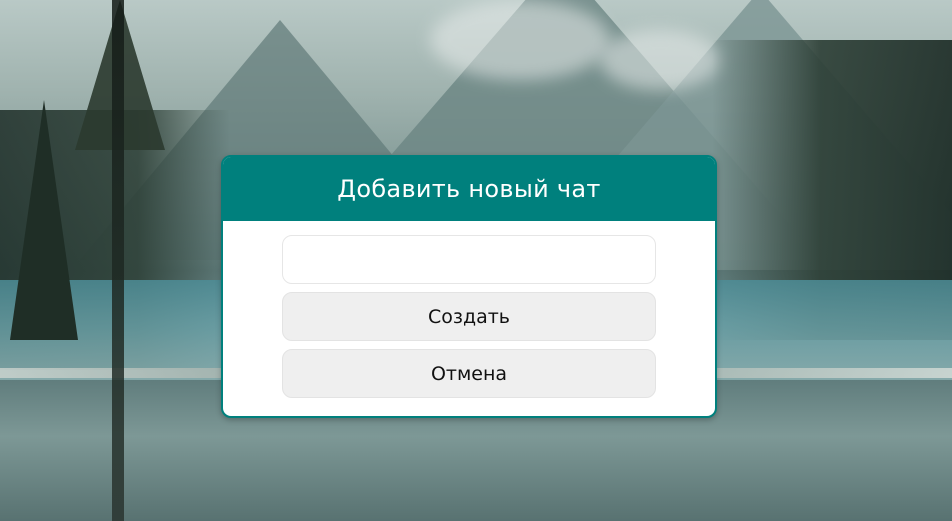  Describe the element at coordinates (44, 220) in the screenshot. I see `pine-tree` at that location.